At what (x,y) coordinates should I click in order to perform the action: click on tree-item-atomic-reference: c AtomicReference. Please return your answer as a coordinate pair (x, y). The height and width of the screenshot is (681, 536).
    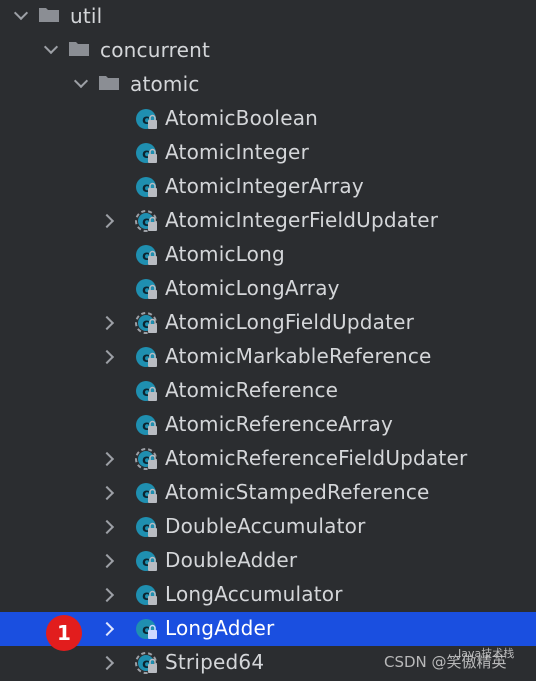
    Looking at the image, I should click on (268, 391).